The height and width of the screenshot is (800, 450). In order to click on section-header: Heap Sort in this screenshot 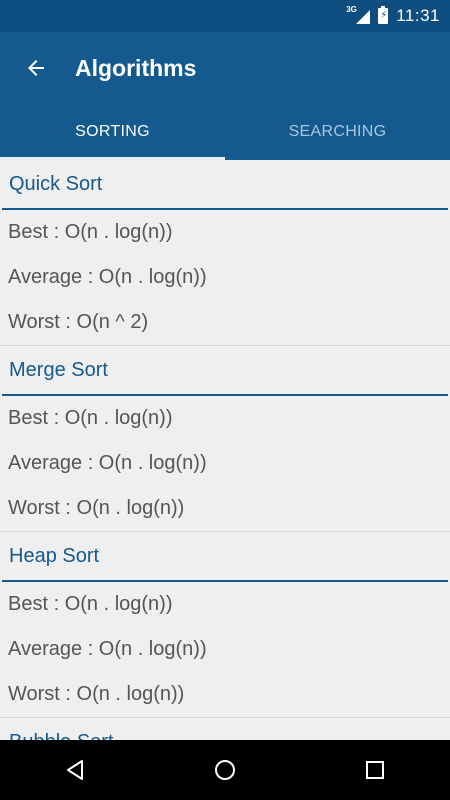, I will do `click(225, 557)`.